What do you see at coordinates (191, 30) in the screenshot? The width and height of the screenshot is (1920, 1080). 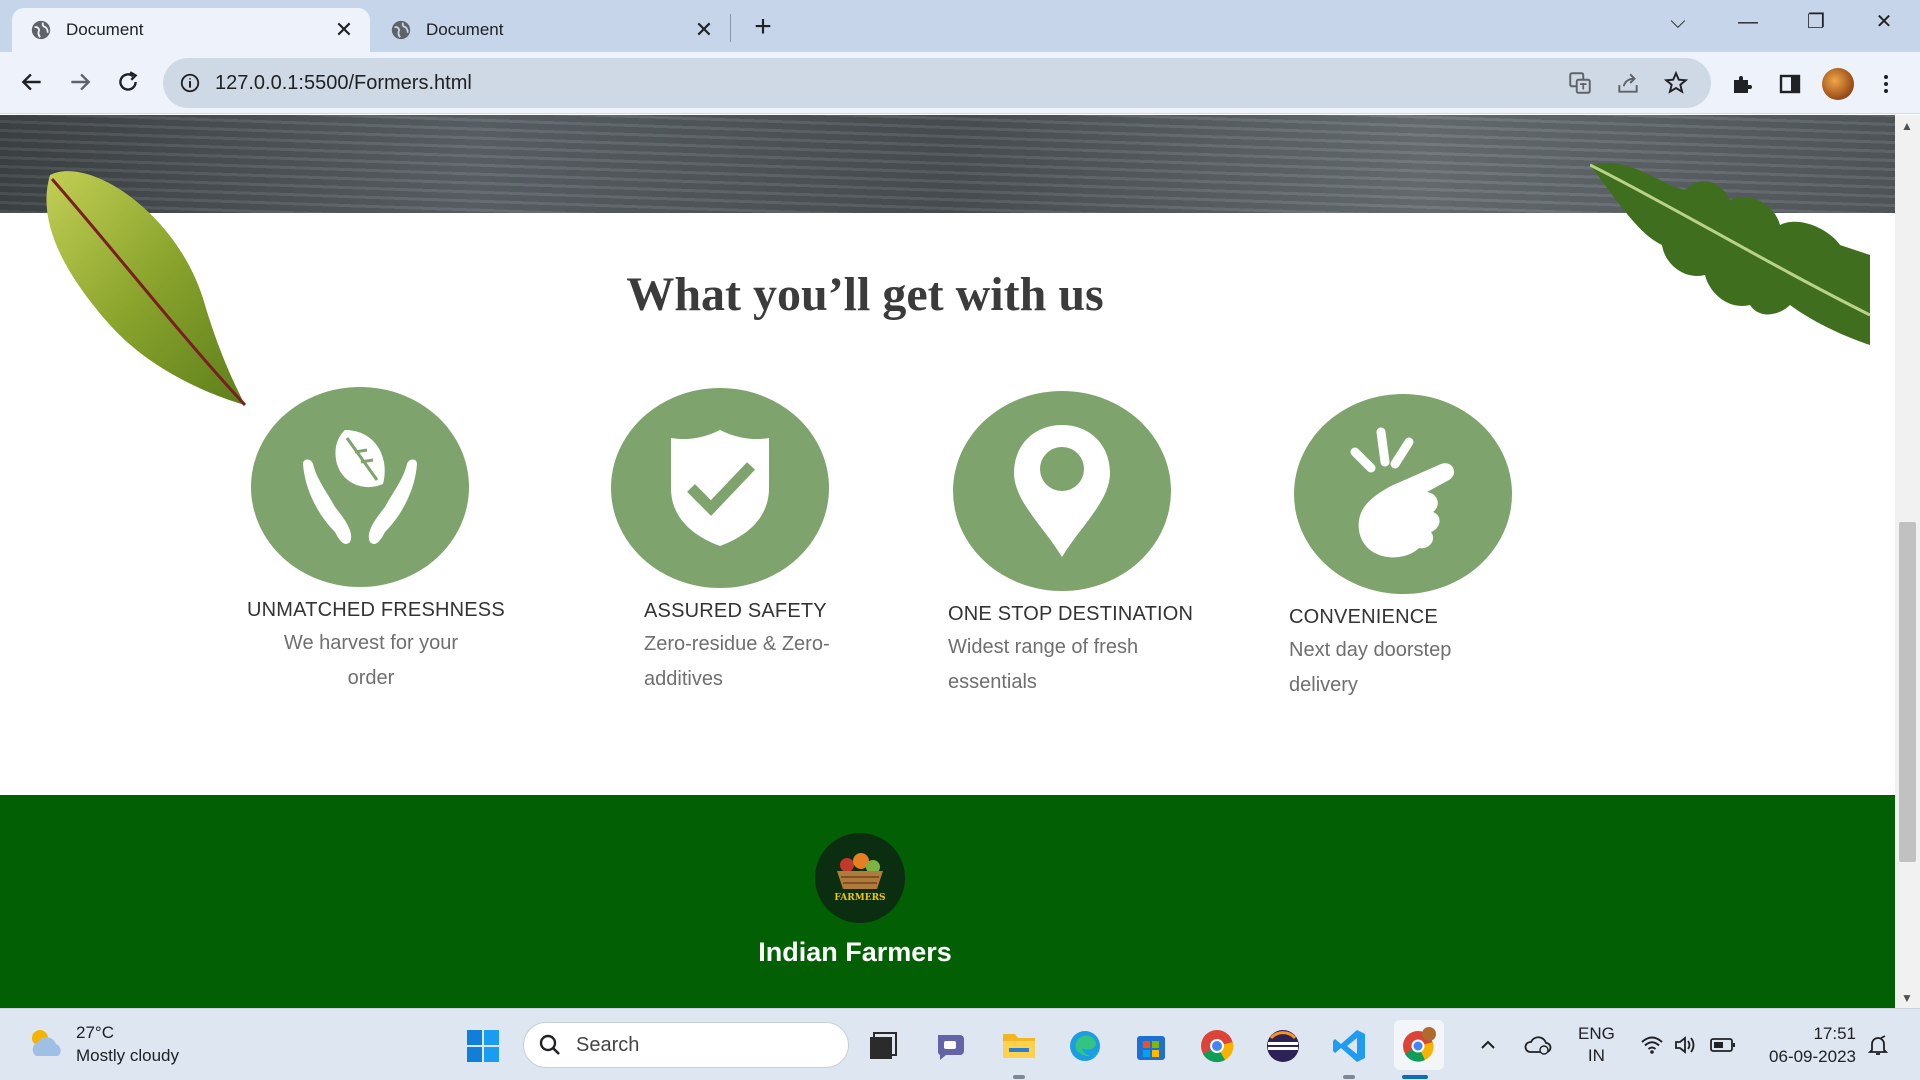 I see `tab-document-1: Document ✕` at bounding box center [191, 30].